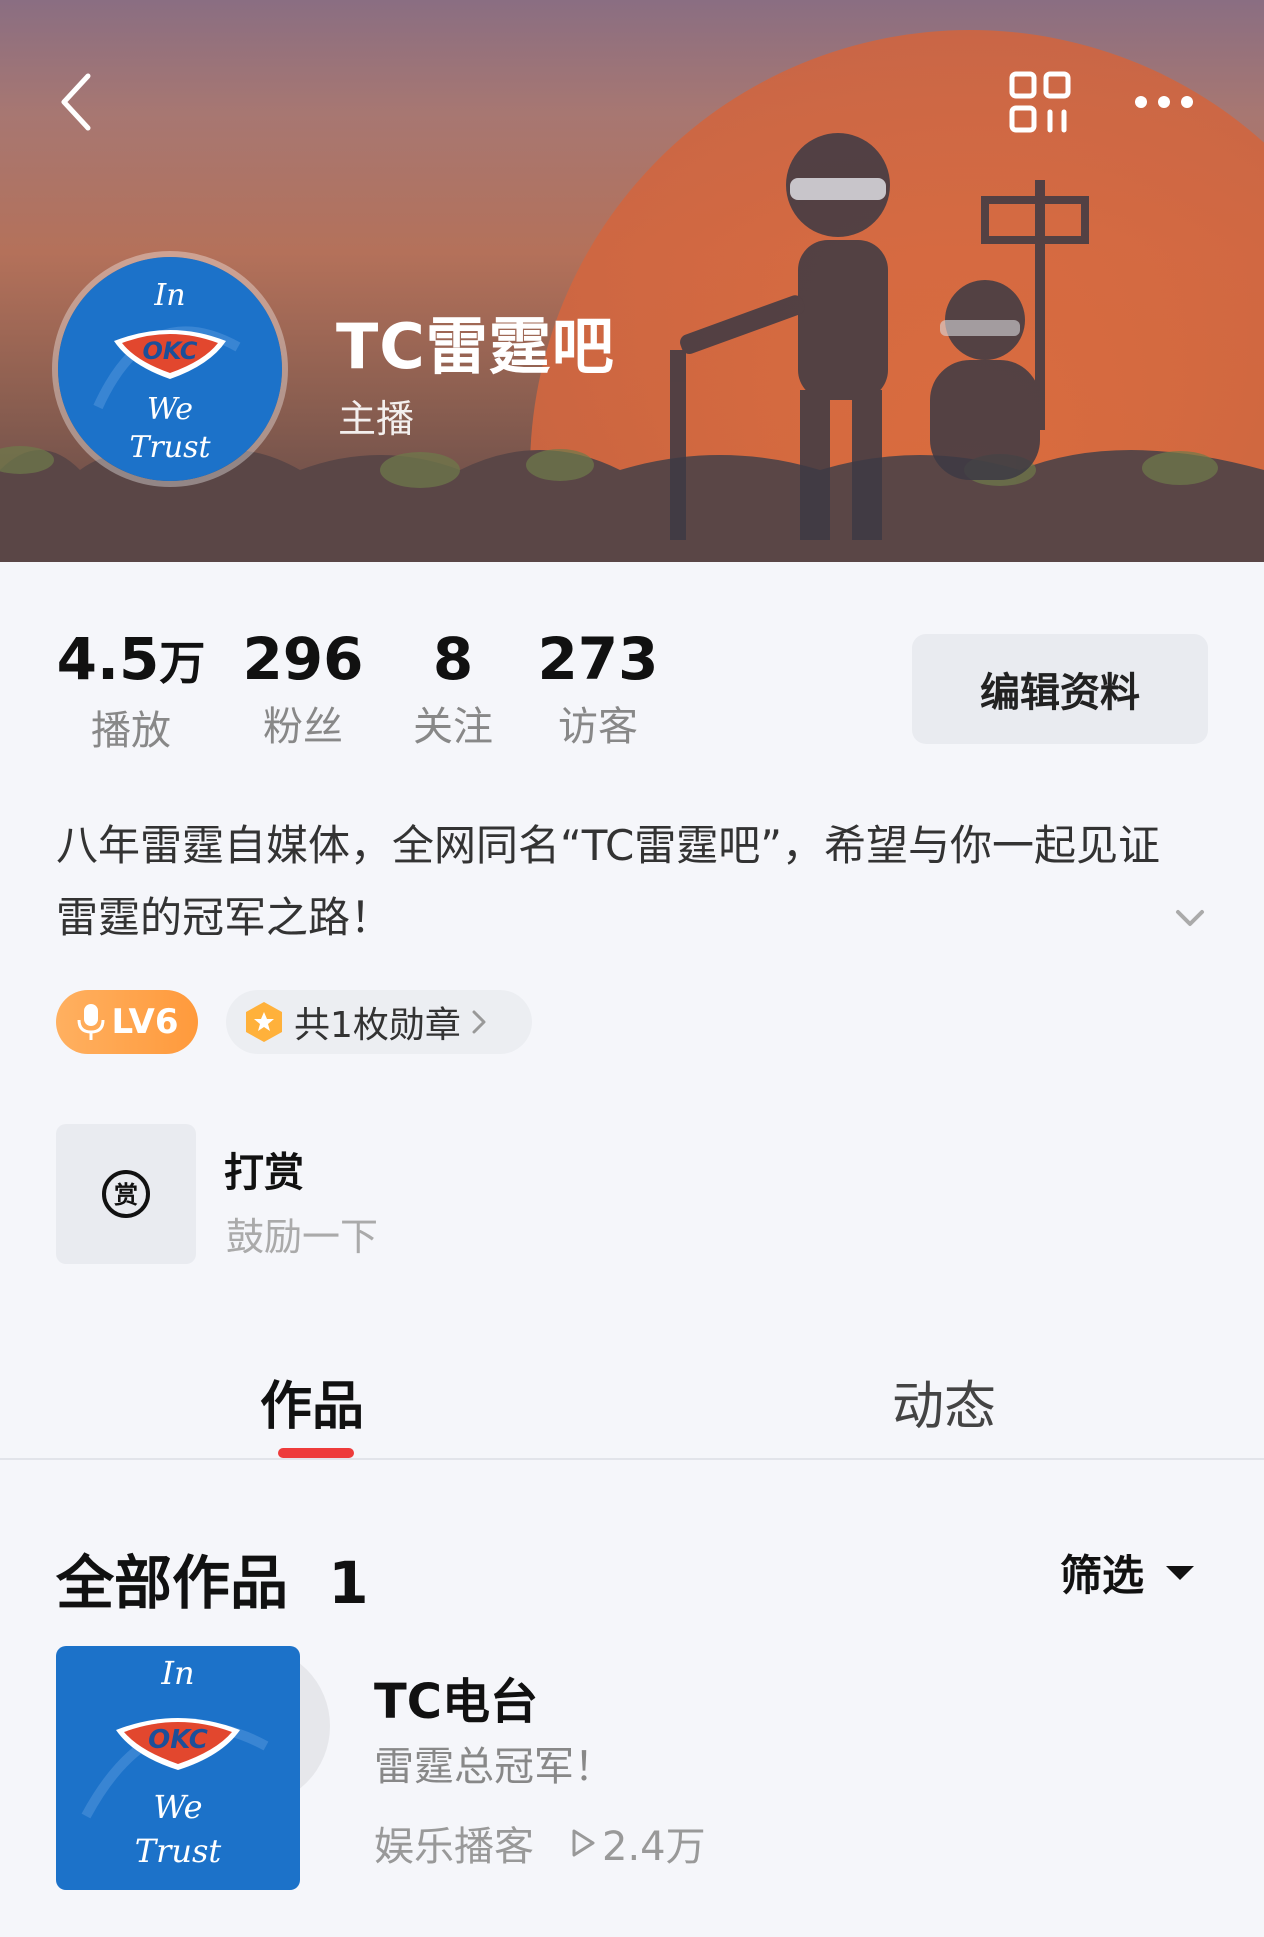 The image size is (1264, 1937). I want to click on reward-coin-icon: 赏, so click(126, 1194).